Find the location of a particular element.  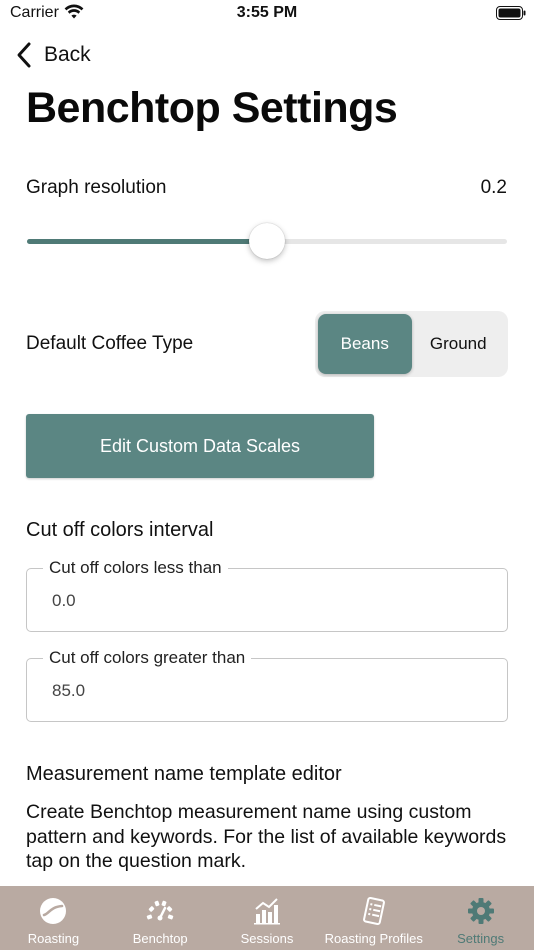

graph-resolution-slider is located at coordinates (267, 241).